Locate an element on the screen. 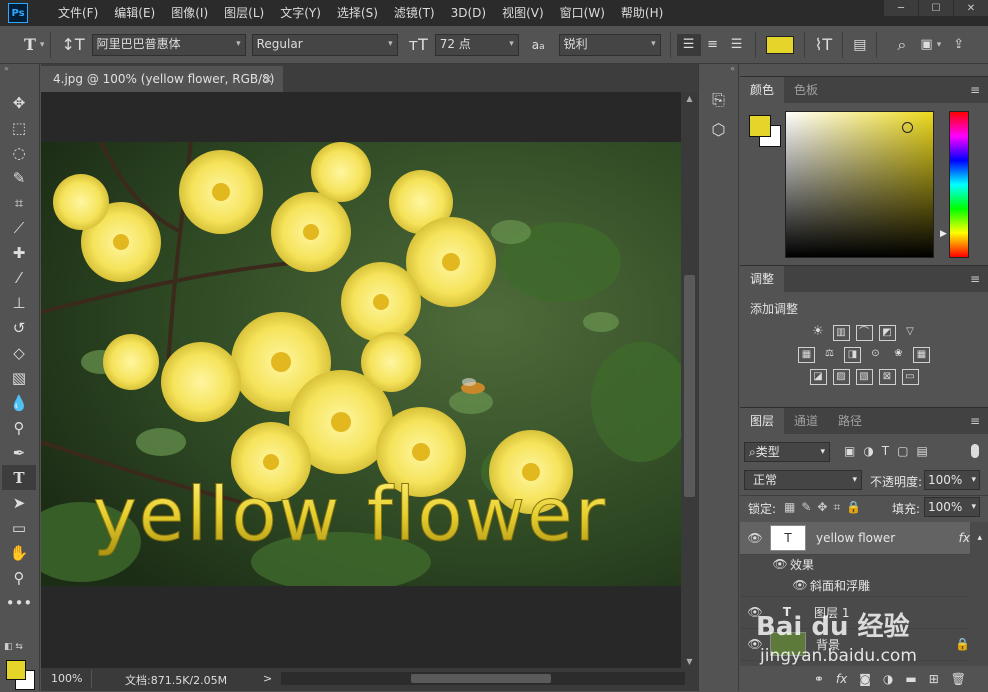 The image size is (988, 692). eraser-tool-icon: ◇ is located at coordinates (19, 352).